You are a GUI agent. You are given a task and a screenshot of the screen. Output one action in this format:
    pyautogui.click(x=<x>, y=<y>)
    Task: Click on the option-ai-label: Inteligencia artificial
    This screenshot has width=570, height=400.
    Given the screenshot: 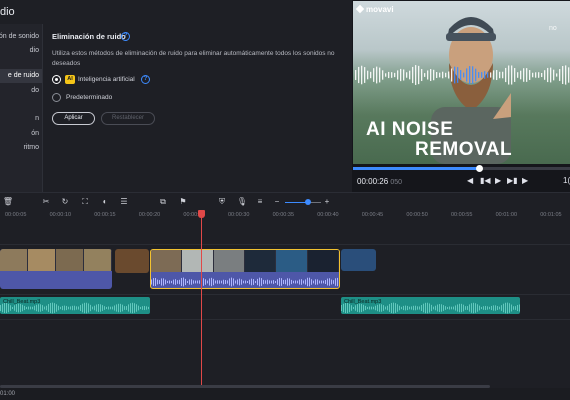 What is the action you would take?
    pyautogui.click(x=106, y=79)
    